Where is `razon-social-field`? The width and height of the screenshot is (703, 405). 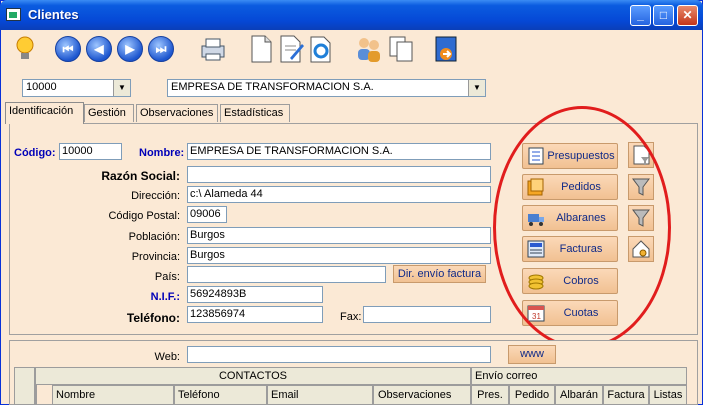 razon-social-field is located at coordinates (339, 174).